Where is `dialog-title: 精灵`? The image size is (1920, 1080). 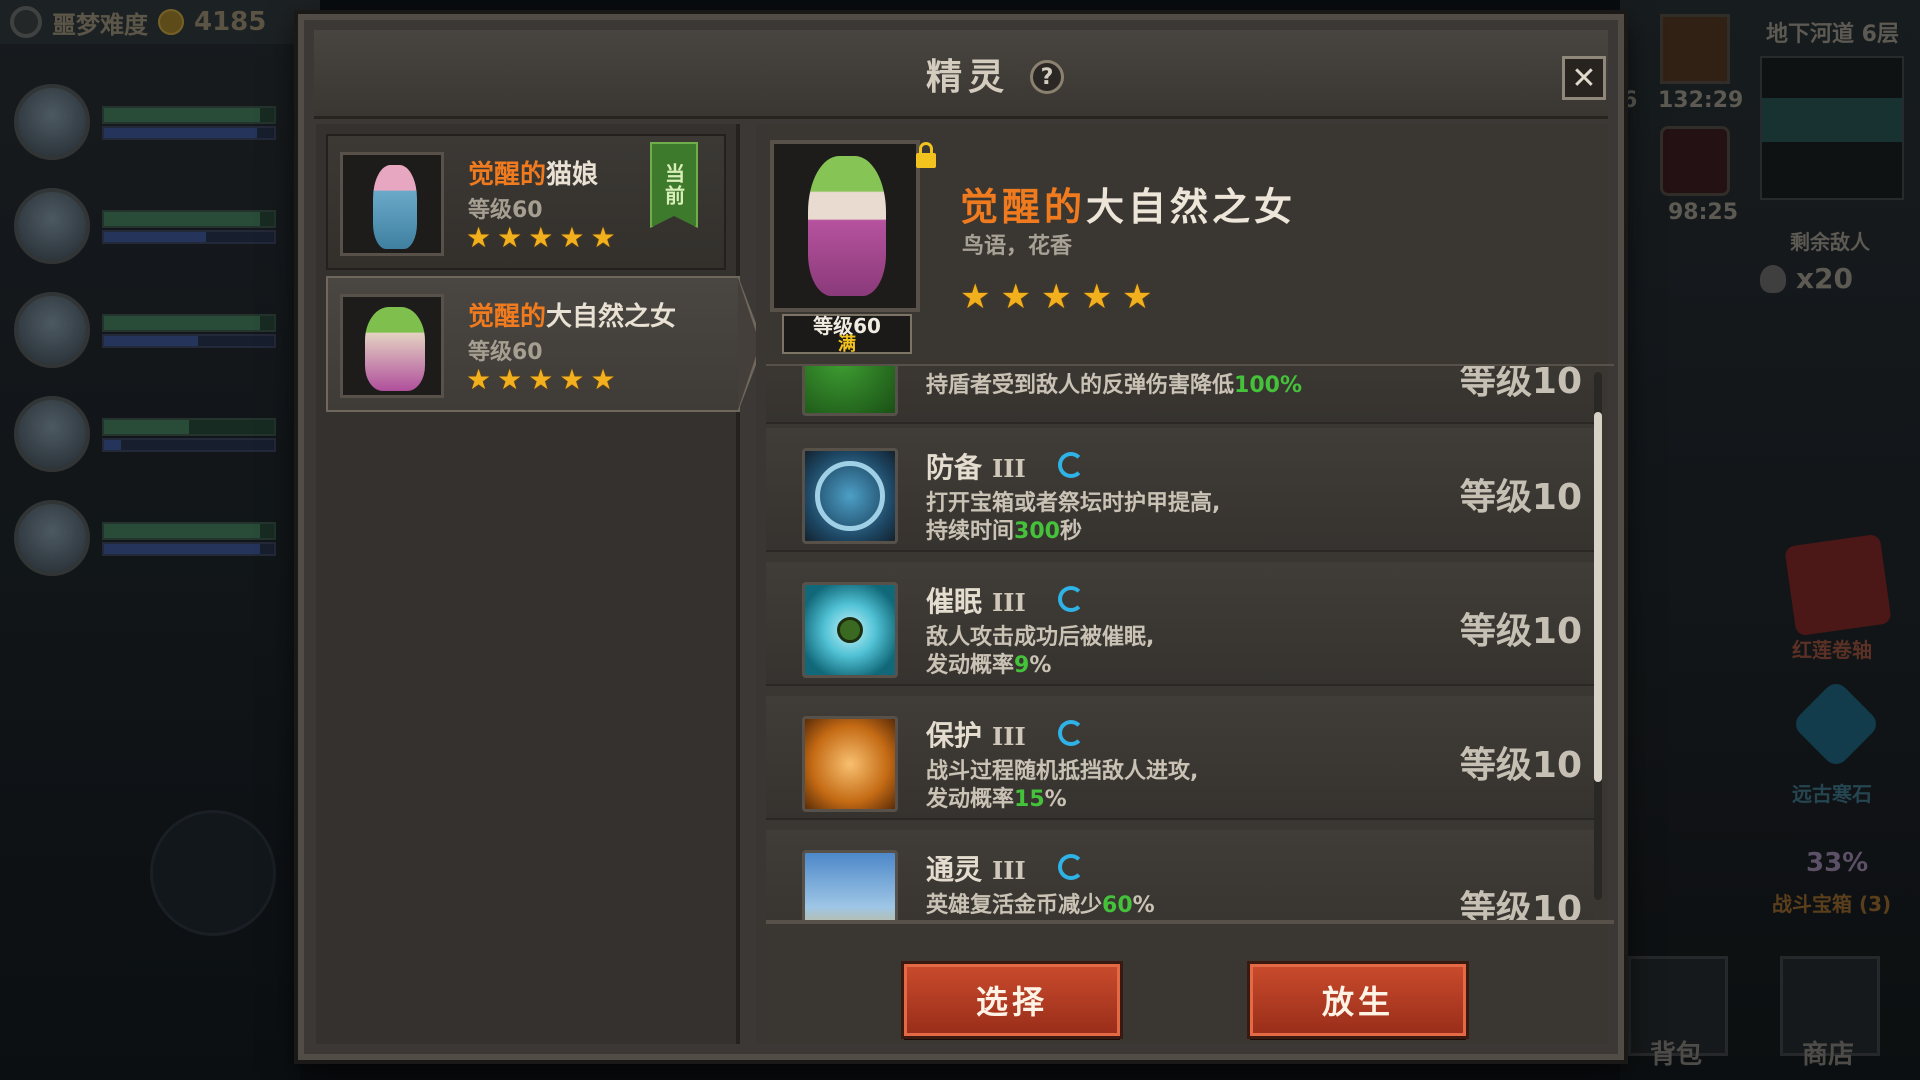
dialog-title: 精灵 is located at coordinates (968, 77).